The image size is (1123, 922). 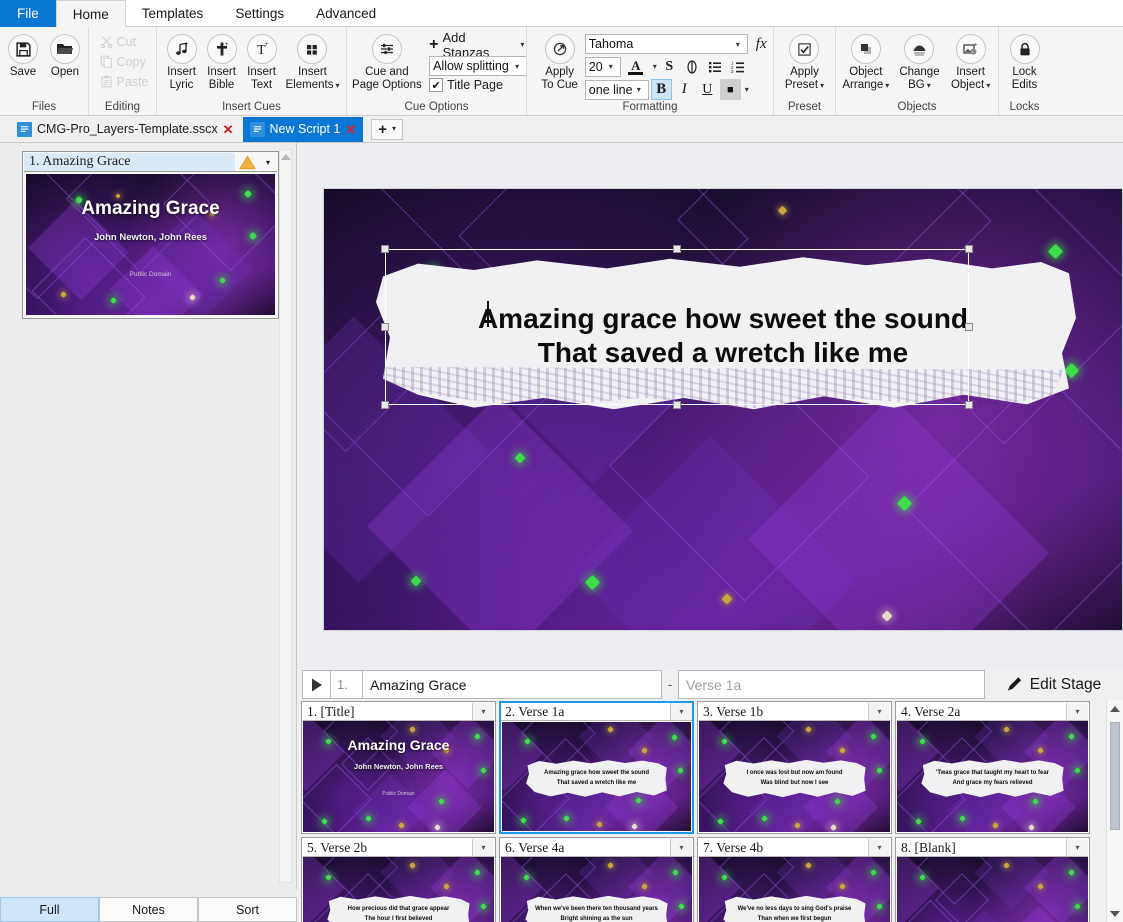 I want to click on apply-preset-caret-icon: ▾, so click(x=822, y=85).